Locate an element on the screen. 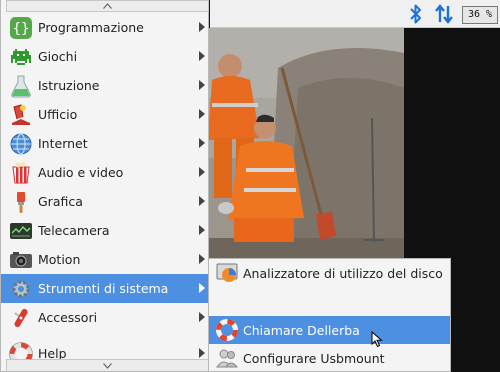  menu-item-istruzione: Istruzione is located at coordinates (105, 85).